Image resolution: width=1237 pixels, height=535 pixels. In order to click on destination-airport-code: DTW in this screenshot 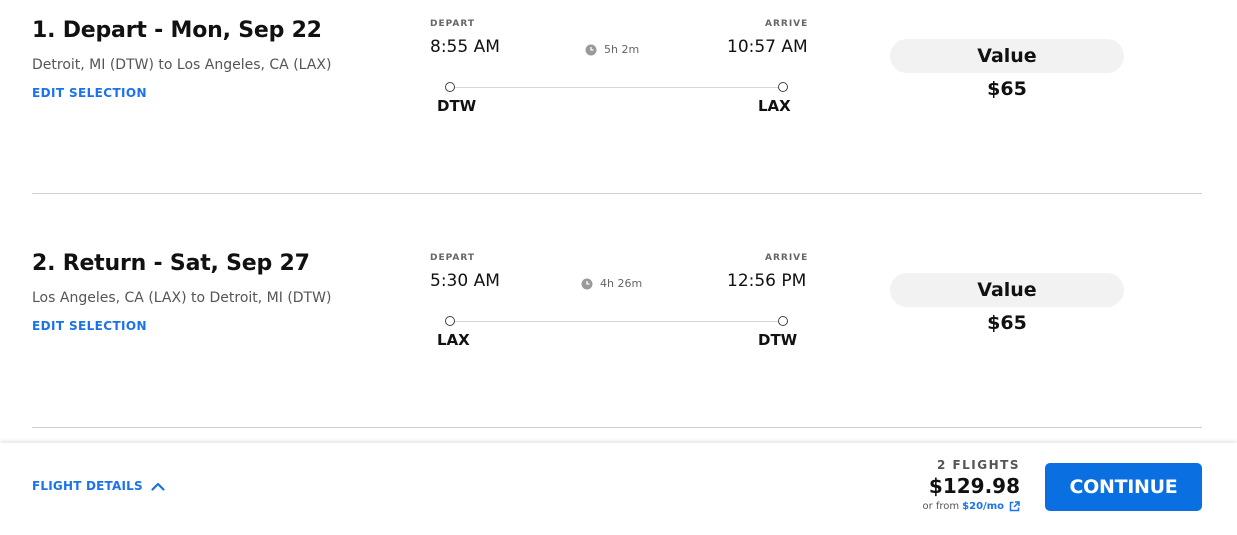, I will do `click(778, 340)`.